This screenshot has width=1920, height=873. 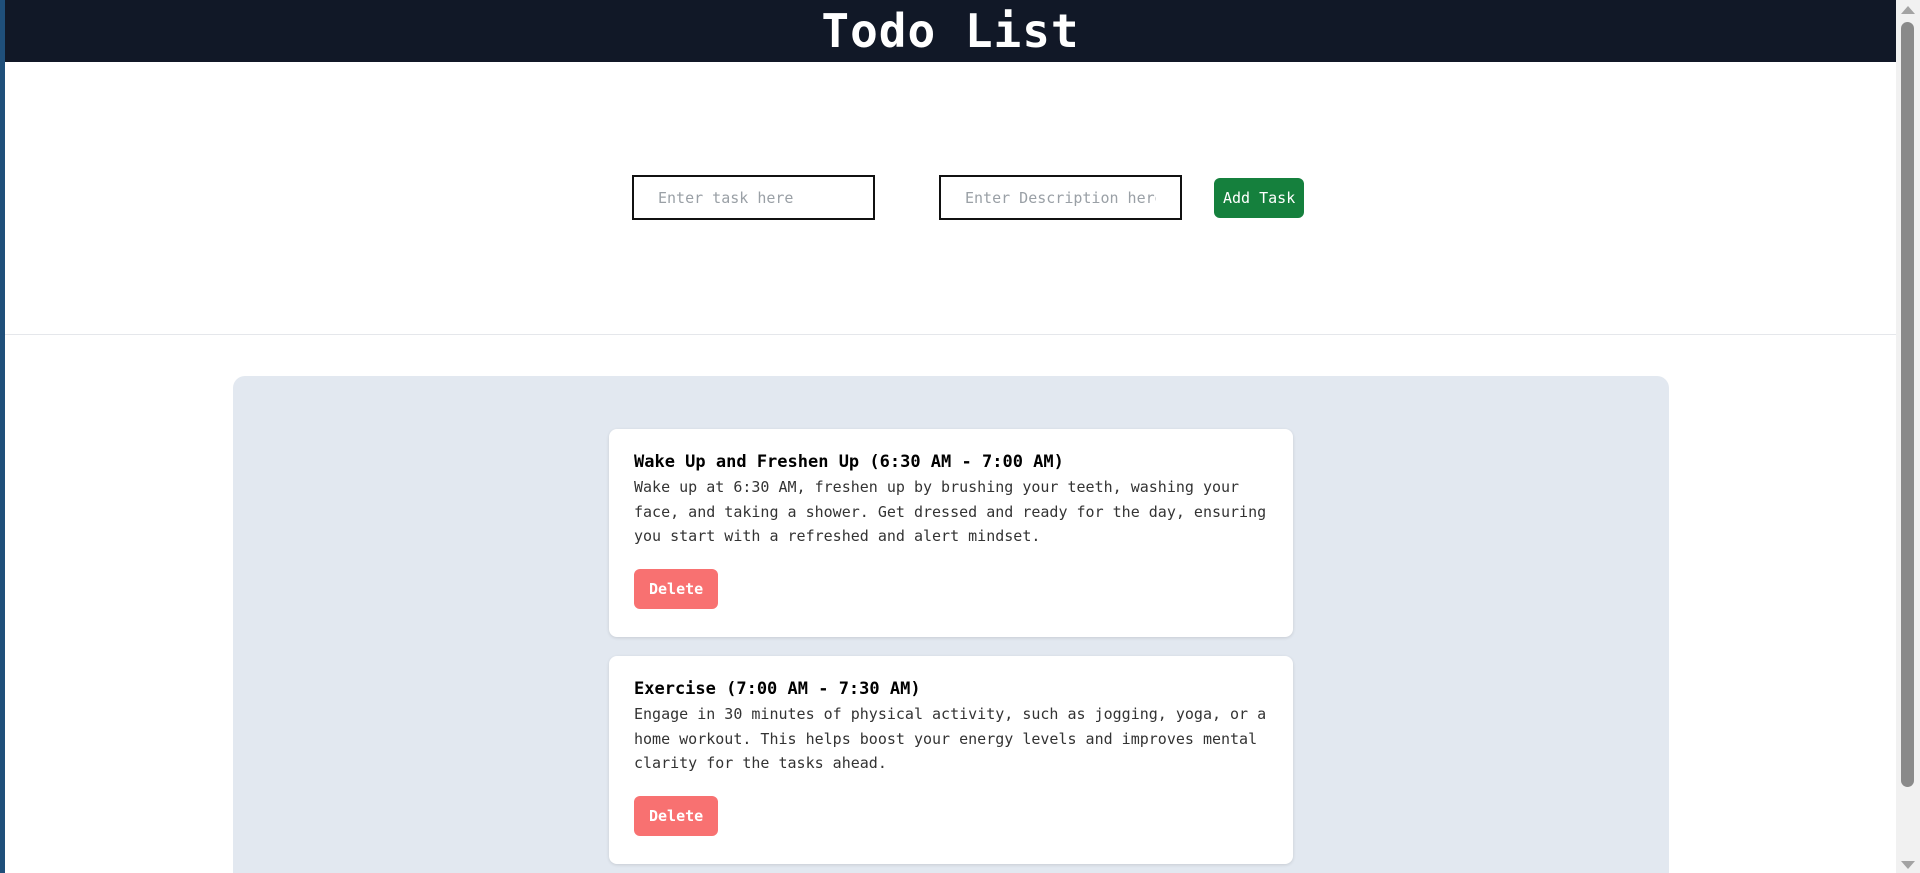 What do you see at coordinates (753, 197) in the screenshot?
I see `task-input` at bounding box center [753, 197].